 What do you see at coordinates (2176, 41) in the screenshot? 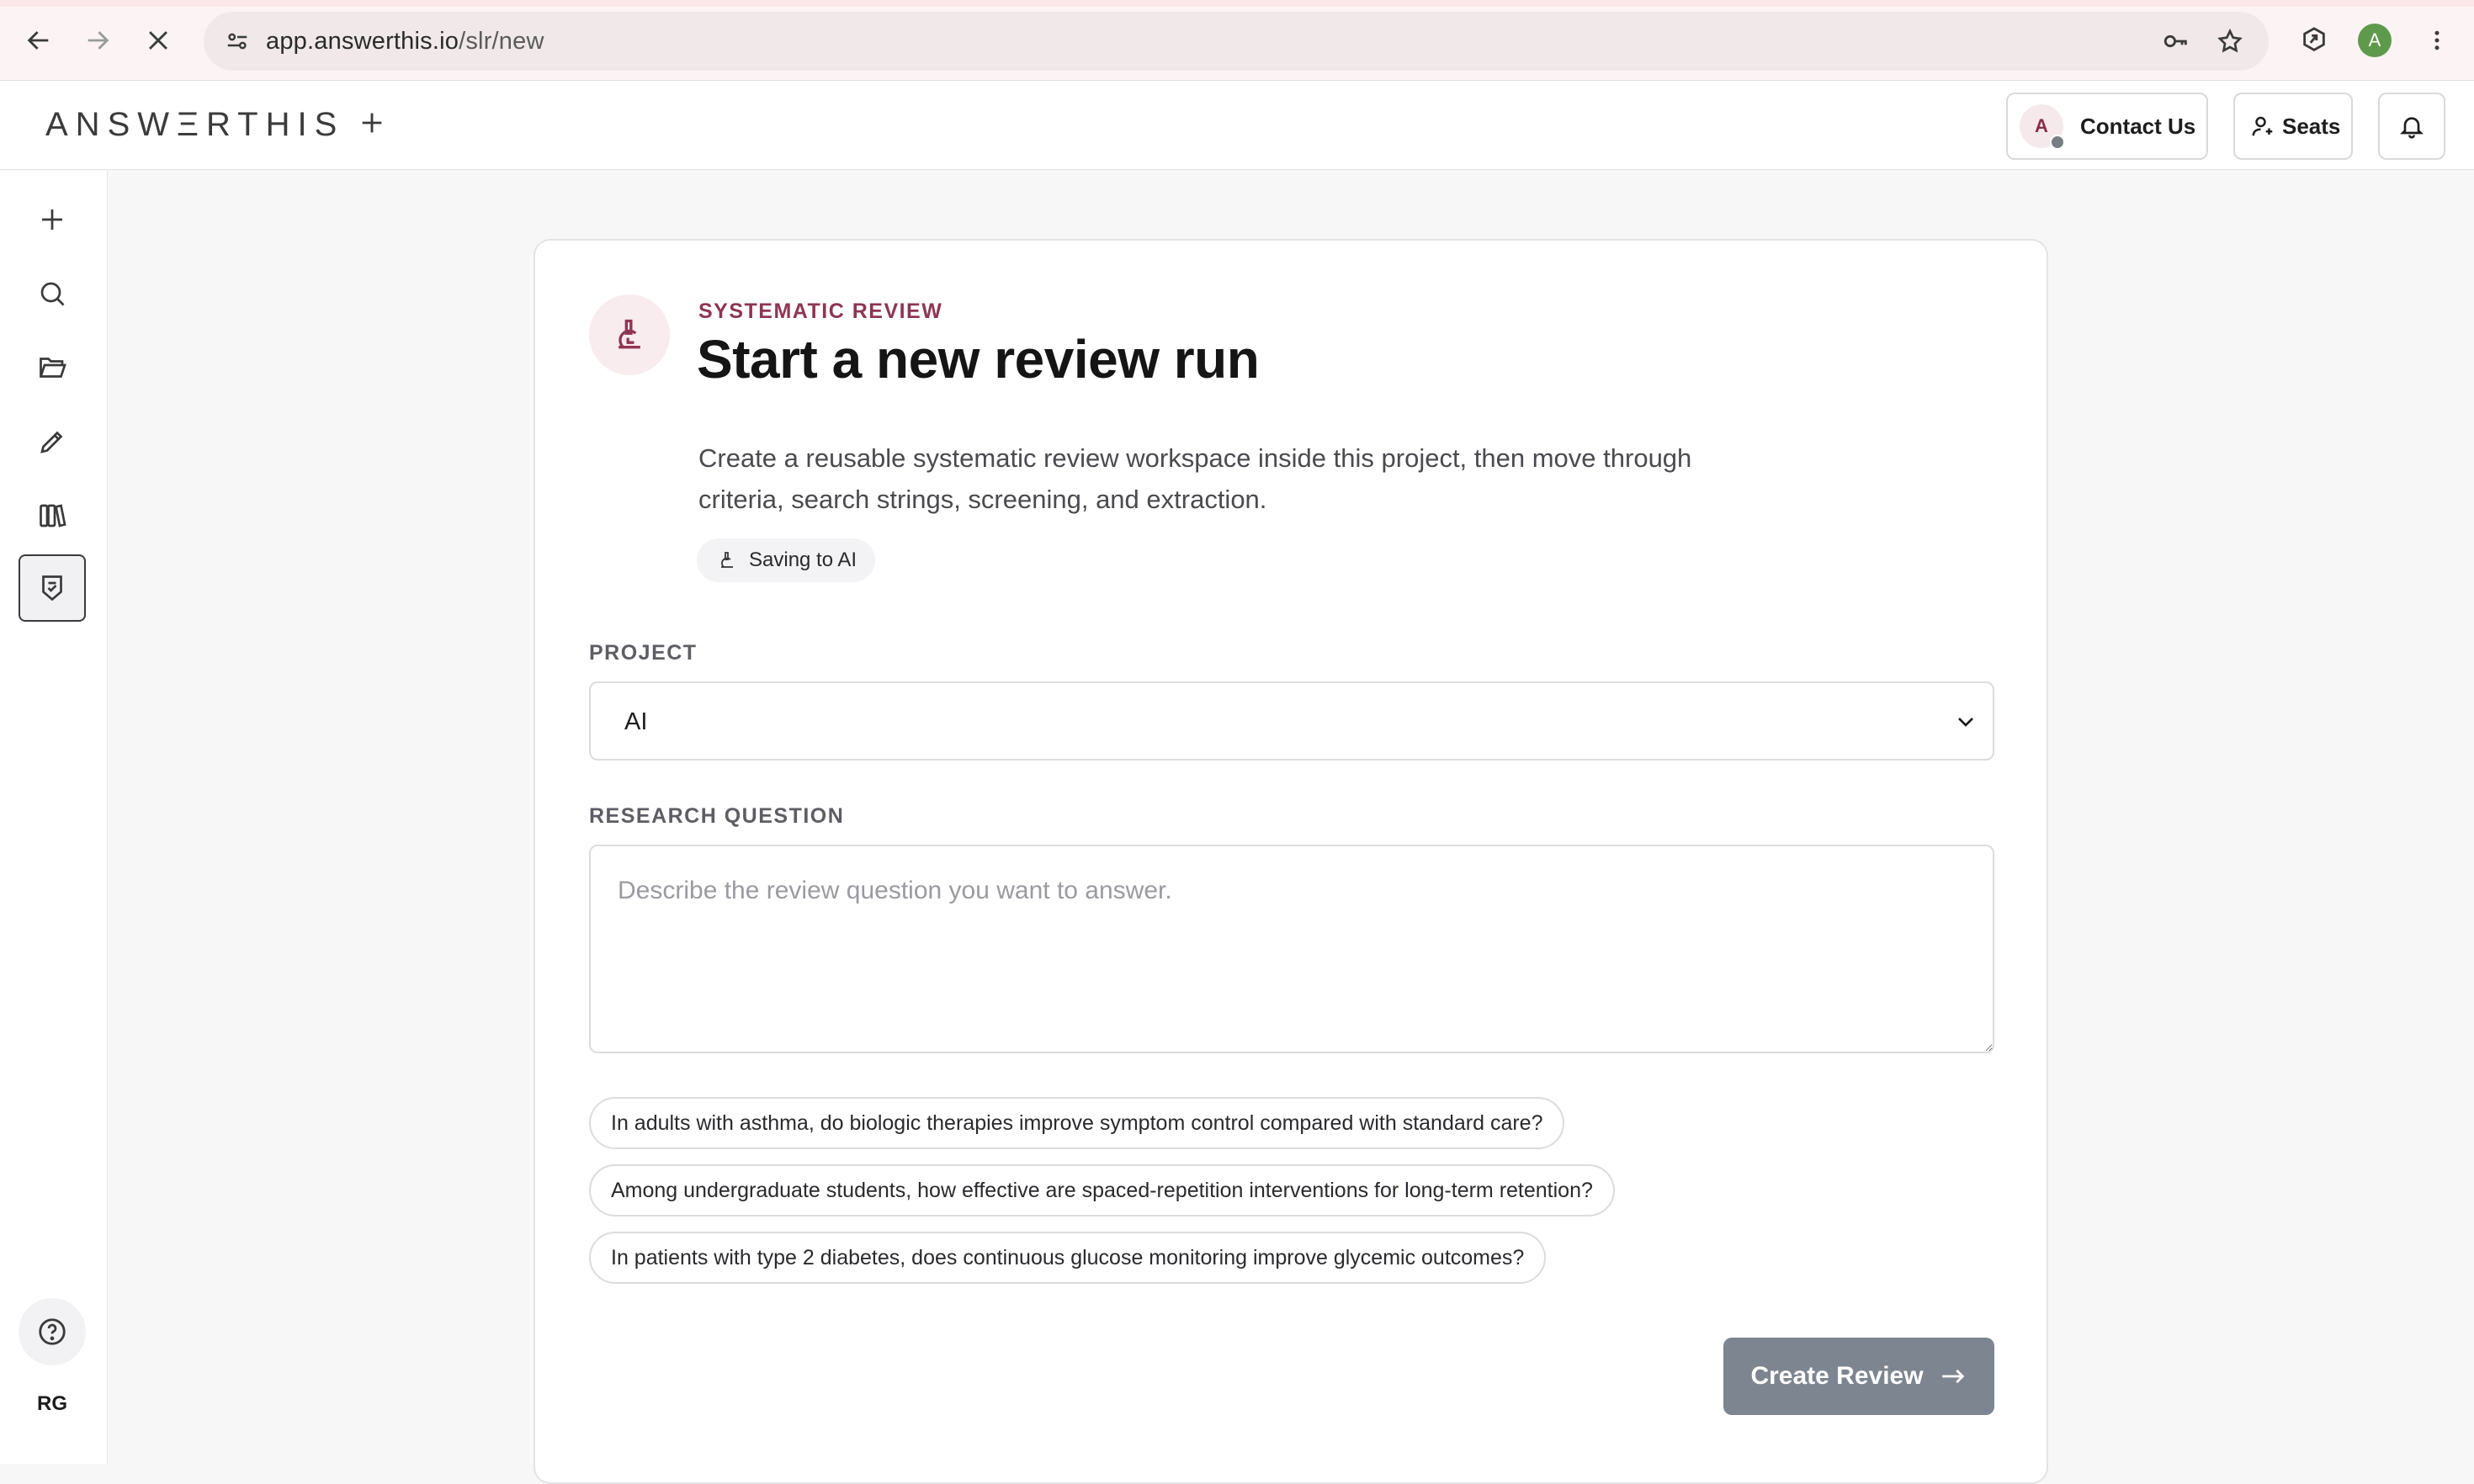
I see `password-key-icon` at bounding box center [2176, 41].